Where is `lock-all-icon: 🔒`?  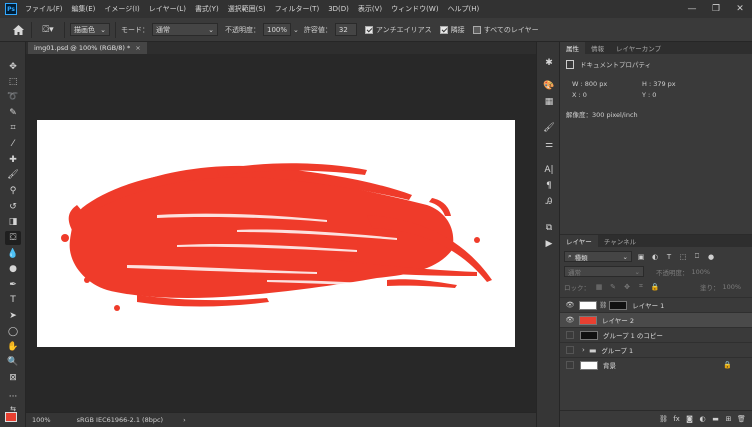
lock-all-icon: 🔒 is located at coordinates (655, 287).